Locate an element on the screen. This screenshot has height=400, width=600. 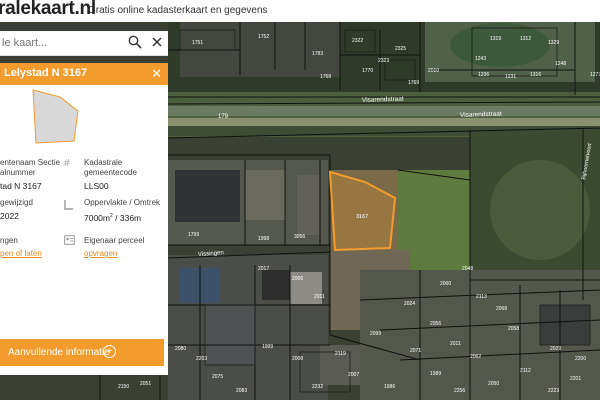
brand-name: ralekaart is located at coordinates (37, 9).